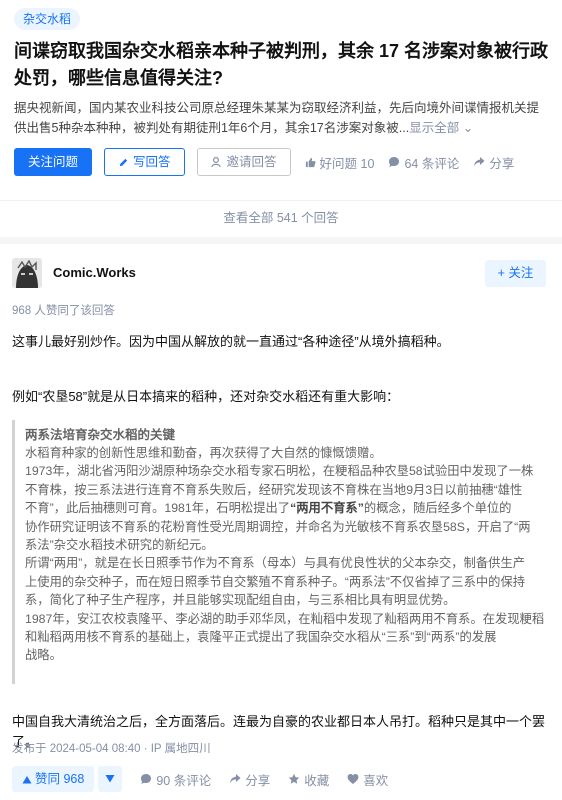 Image resolution: width=562 pixels, height=800 pixels. I want to click on like-button: 喜欢, so click(367, 779).